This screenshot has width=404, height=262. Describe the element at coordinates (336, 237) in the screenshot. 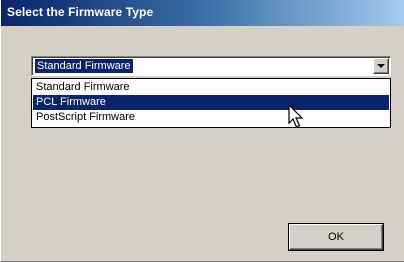

I see `ok-button: OK` at that location.